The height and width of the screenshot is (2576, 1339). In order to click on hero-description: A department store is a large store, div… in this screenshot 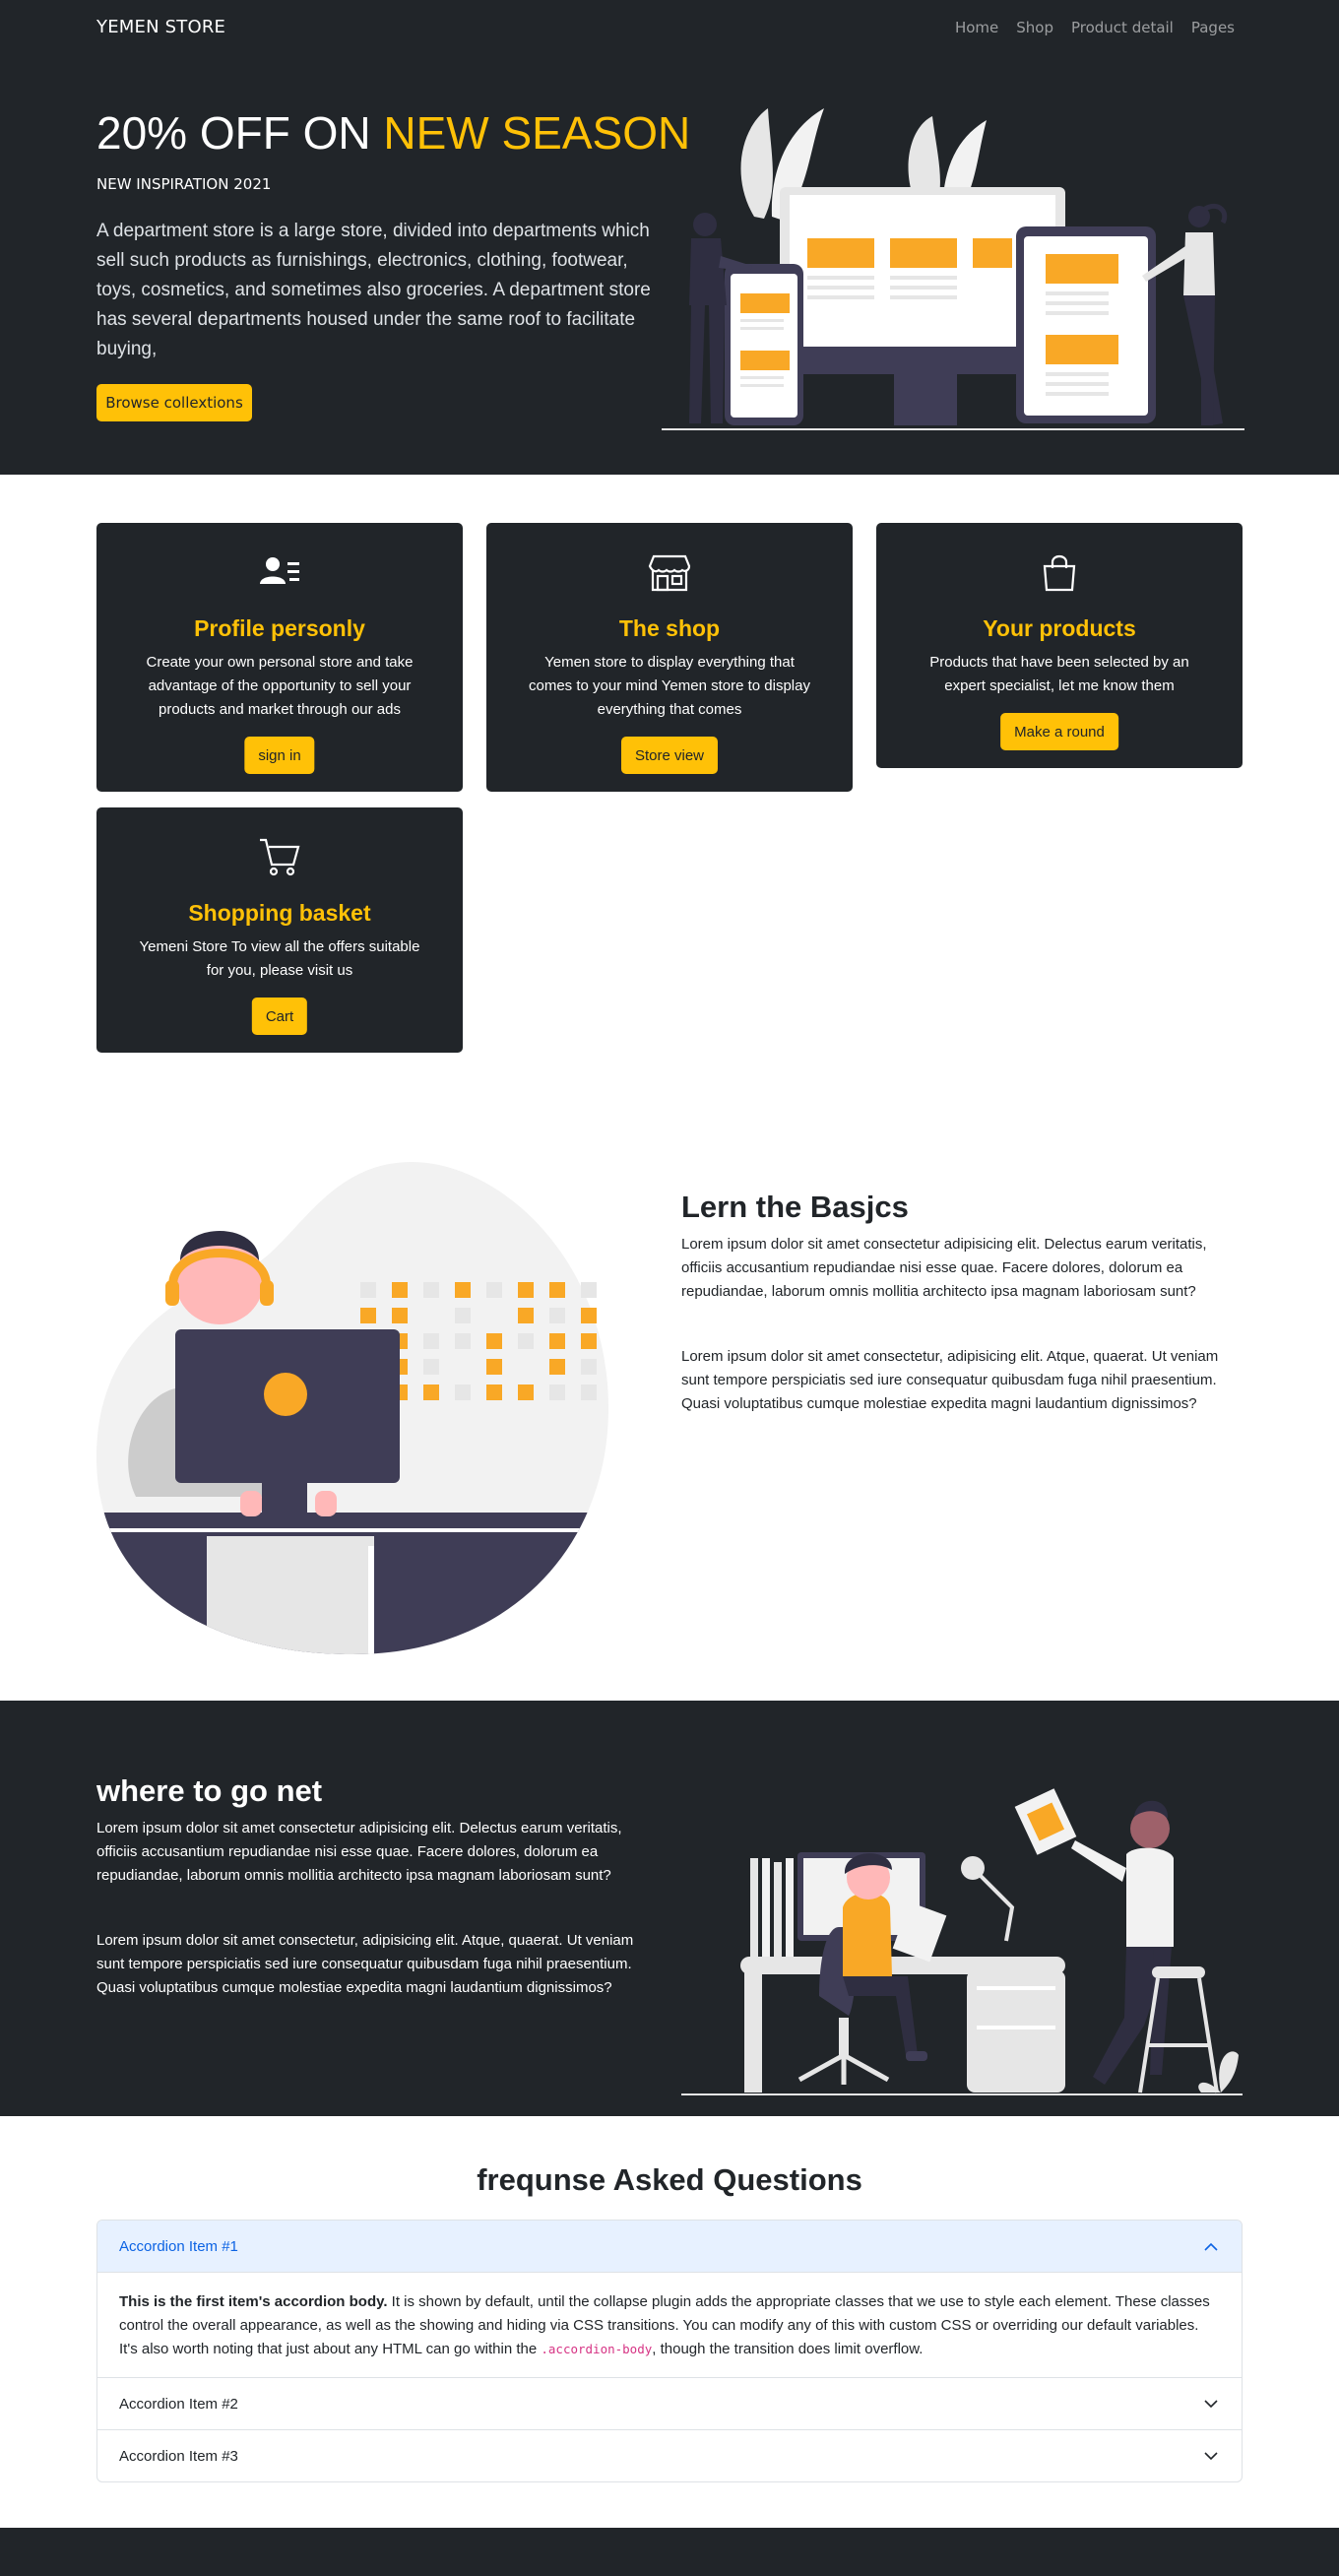, I will do `click(373, 290)`.